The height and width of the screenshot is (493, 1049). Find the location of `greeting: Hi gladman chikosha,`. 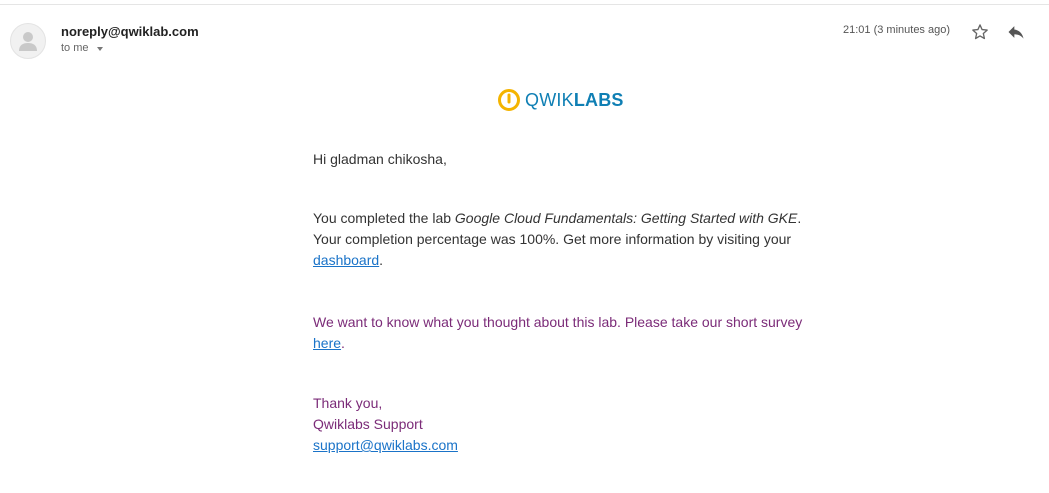

greeting: Hi gladman chikosha, is located at coordinates (380, 159).